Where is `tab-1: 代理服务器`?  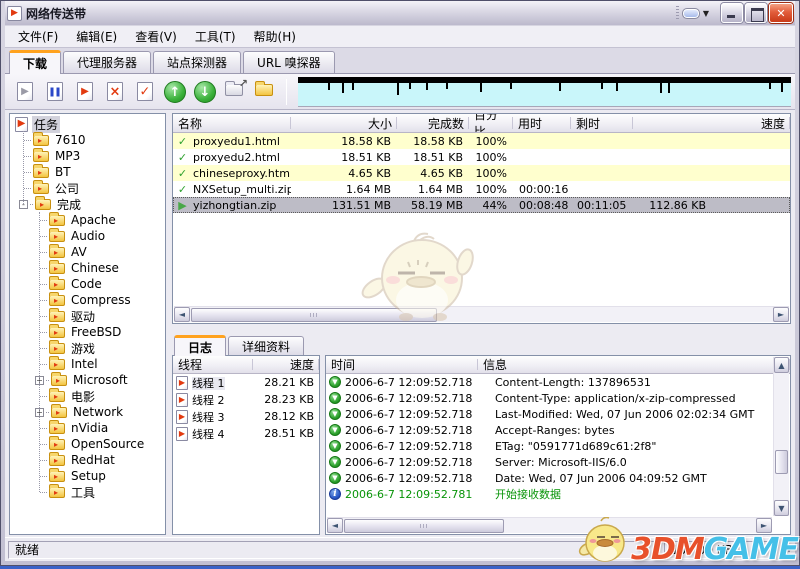 tab-1: 代理服务器 is located at coordinates (107, 62).